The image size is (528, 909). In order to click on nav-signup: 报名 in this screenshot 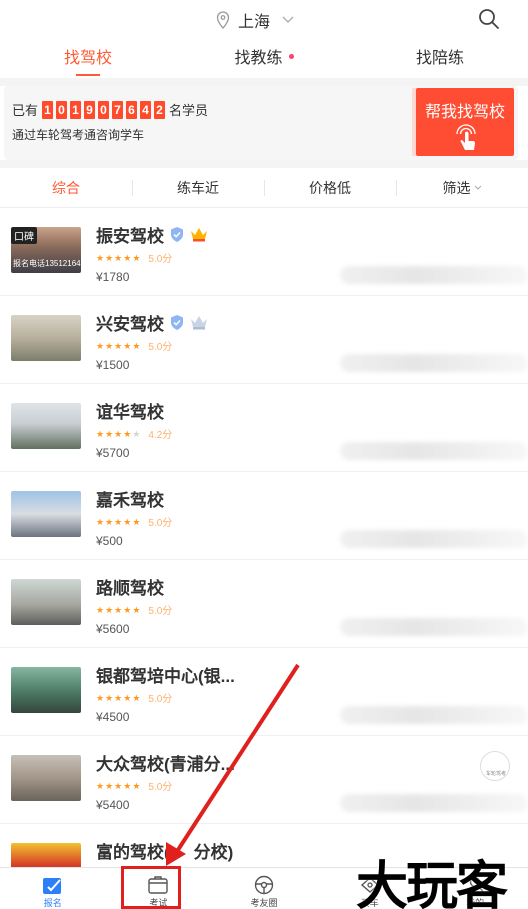, I will do `click(53, 888)`.